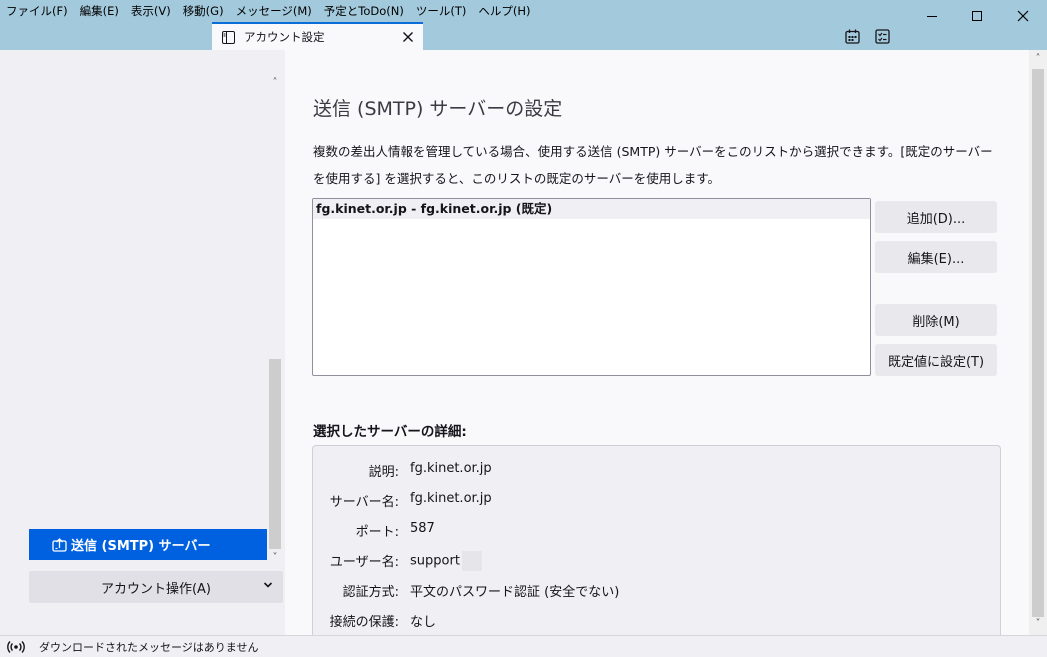 This screenshot has height=657, width=1047. Describe the element at coordinates (852, 36) in the screenshot. I see `calendar-icon` at that location.